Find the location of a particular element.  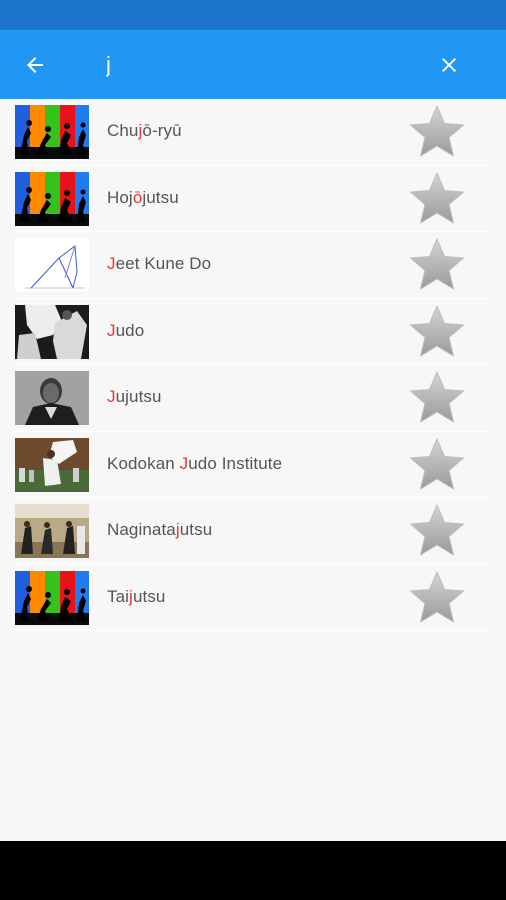

result-title-prefix: Tai is located at coordinates (118, 596).